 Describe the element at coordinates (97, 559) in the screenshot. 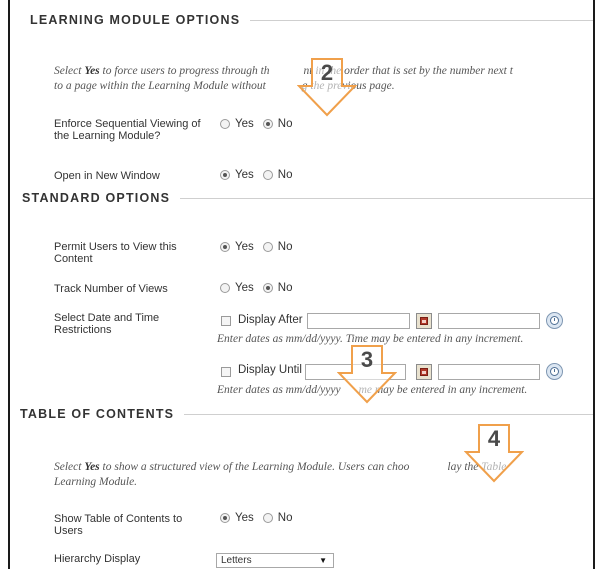

I see `hierarchy-display-label: Hierarchy Display` at that location.